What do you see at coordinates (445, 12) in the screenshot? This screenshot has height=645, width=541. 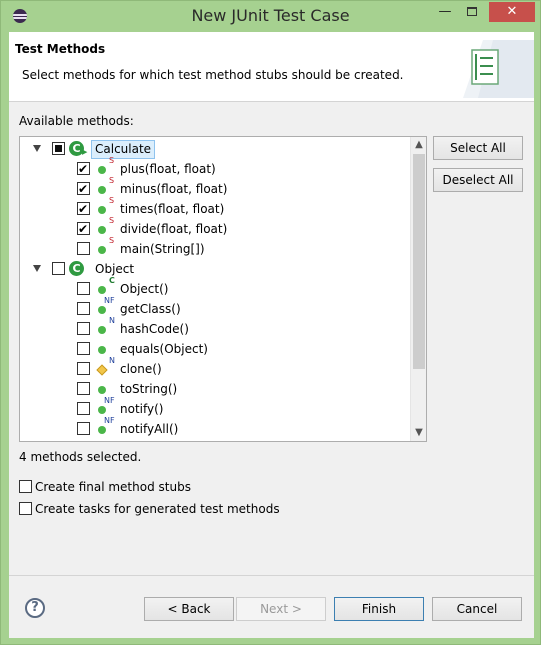 I see `minimize-button: —` at bounding box center [445, 12].